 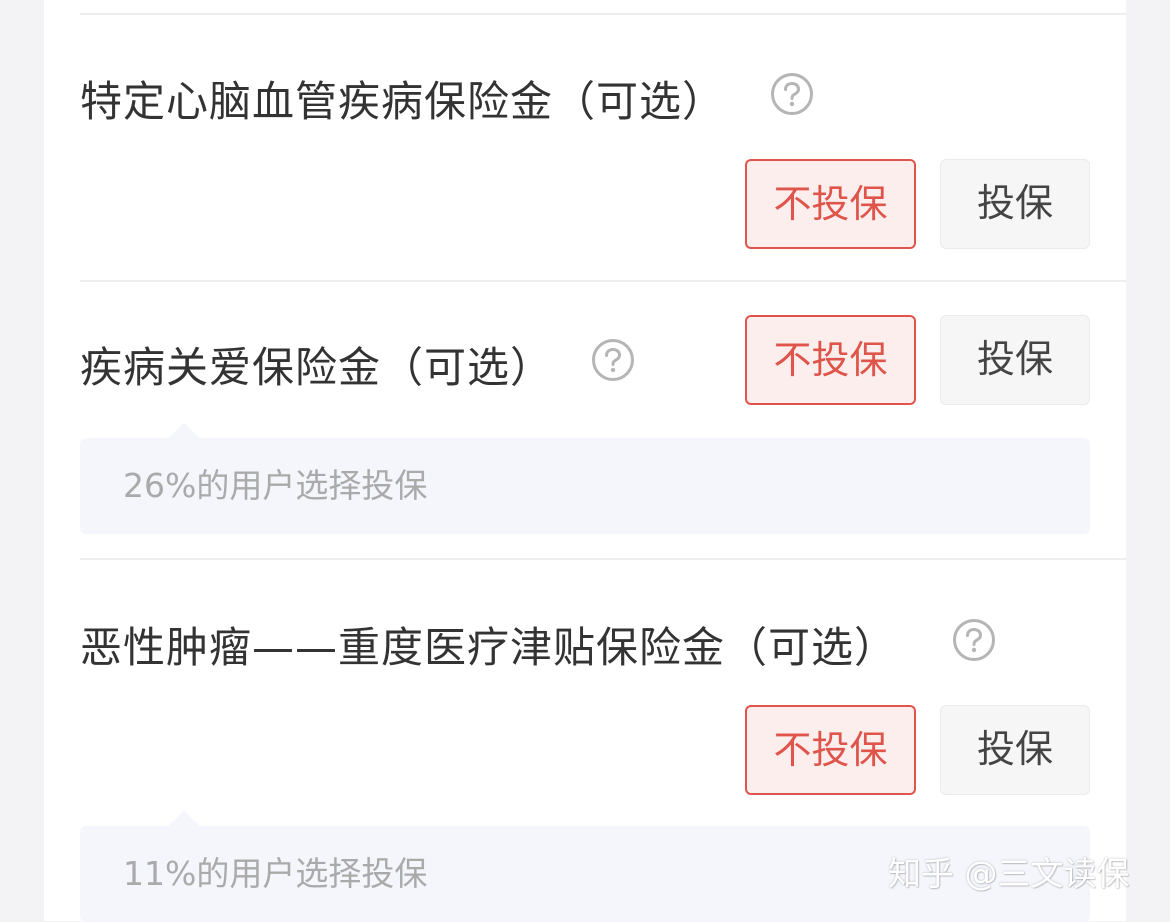 What do you see at coordinates (585, 478) in the screenshot?
I see `popularity-tip: 26%的用户选择投保` at bounding box center [585, 478].